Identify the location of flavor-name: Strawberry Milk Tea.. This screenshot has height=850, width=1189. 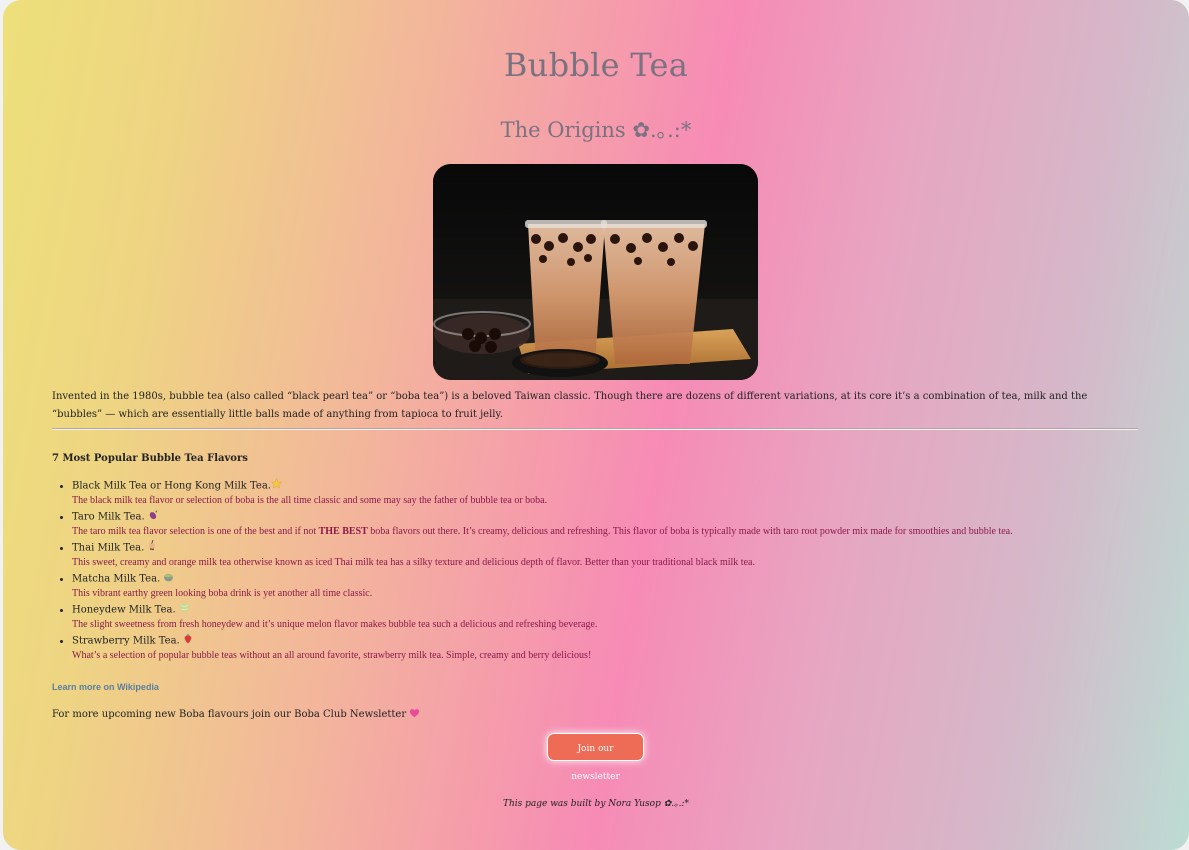
(126, 641).